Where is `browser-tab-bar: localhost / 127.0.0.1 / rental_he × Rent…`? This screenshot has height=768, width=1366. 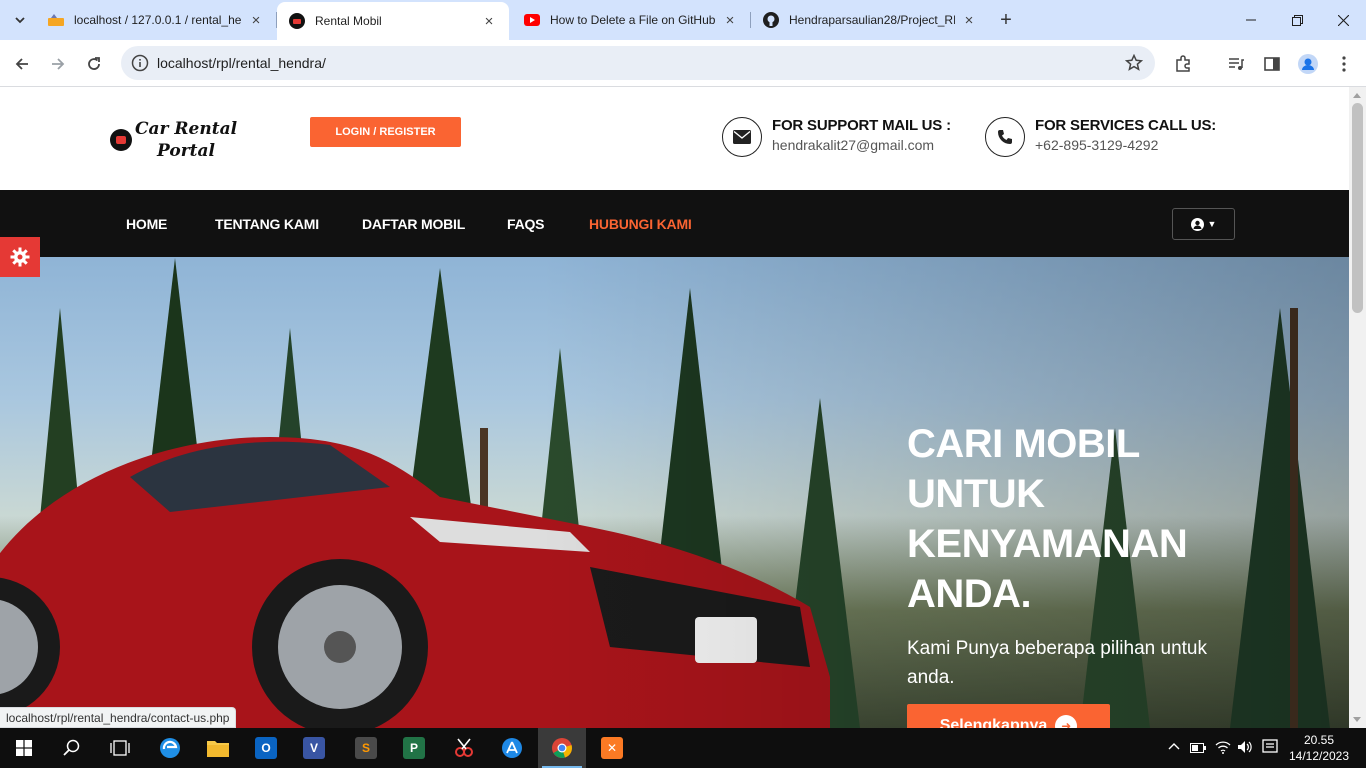 browser-tab-bar: localhost / 127.0.0.1 / rental_he × Rent… is located at coordinates (683, 20).